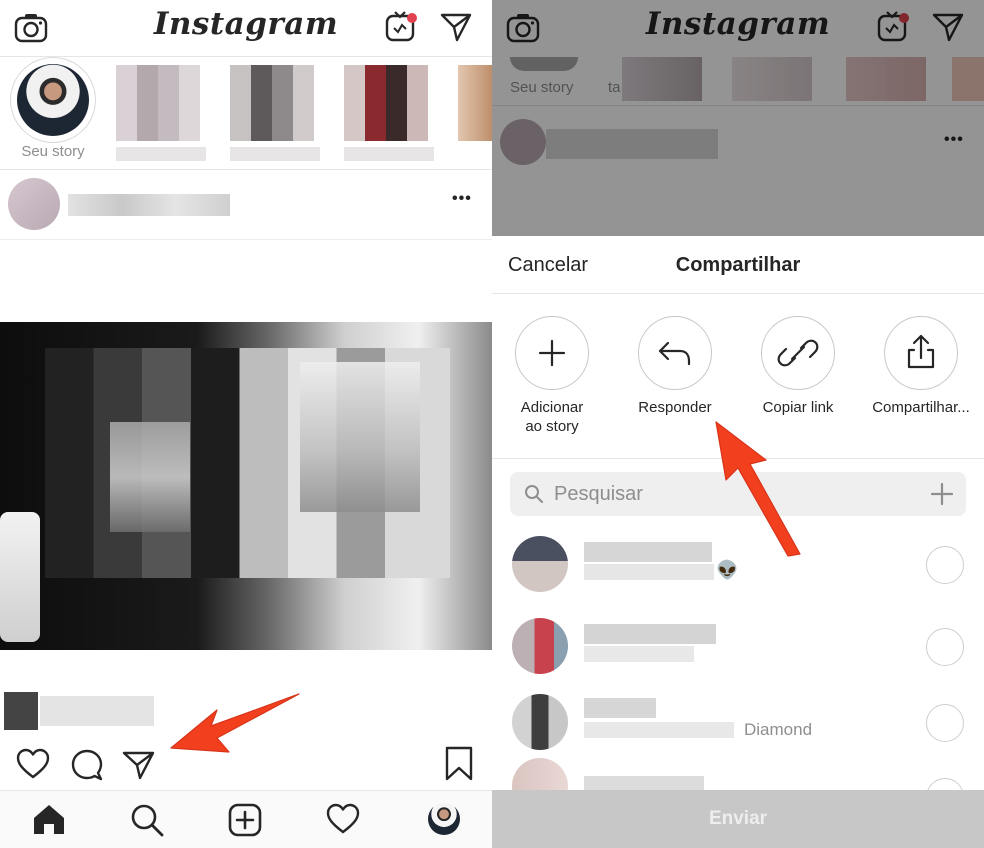 The height and width of the screenshot is (848, 984). What do you see at coordinates (778, 729) in the screenshot?
I see `contact-suffix: Diamond` at bounding box center [778, 729].